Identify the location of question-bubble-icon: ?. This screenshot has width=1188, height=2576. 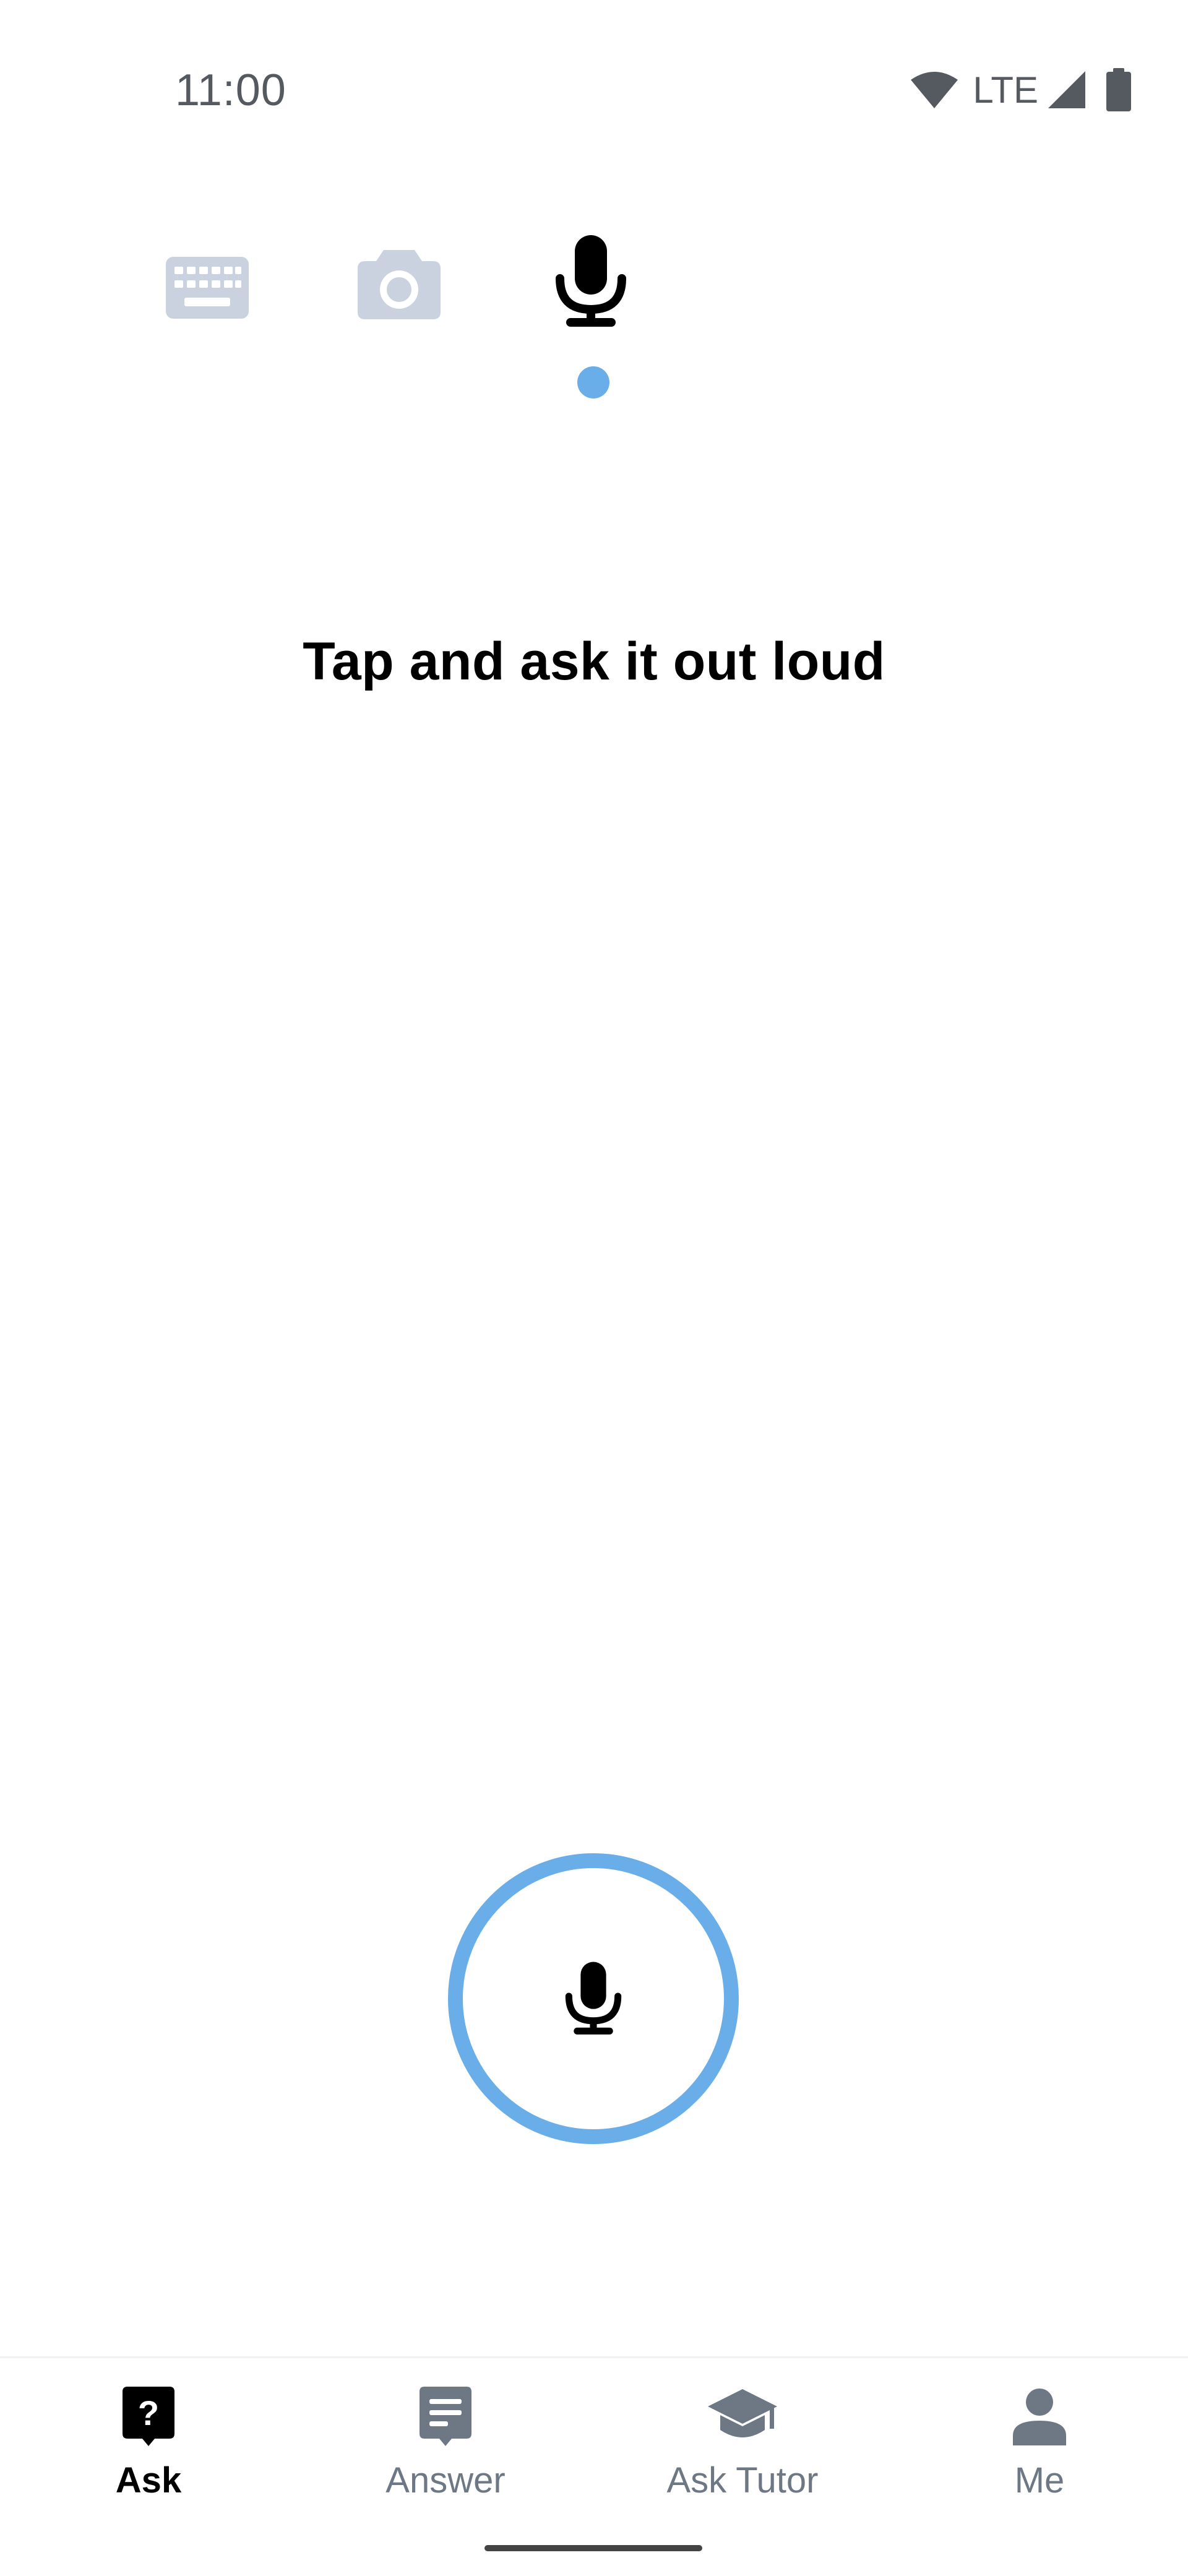
(148, 2416).